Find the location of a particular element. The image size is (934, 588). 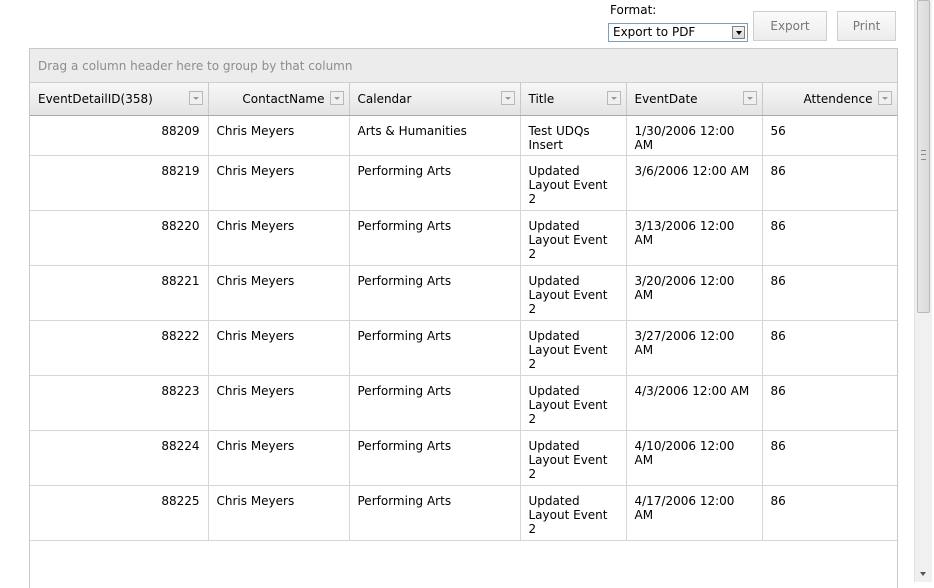

chevron-down-icon is located at coordinates (738, 32).